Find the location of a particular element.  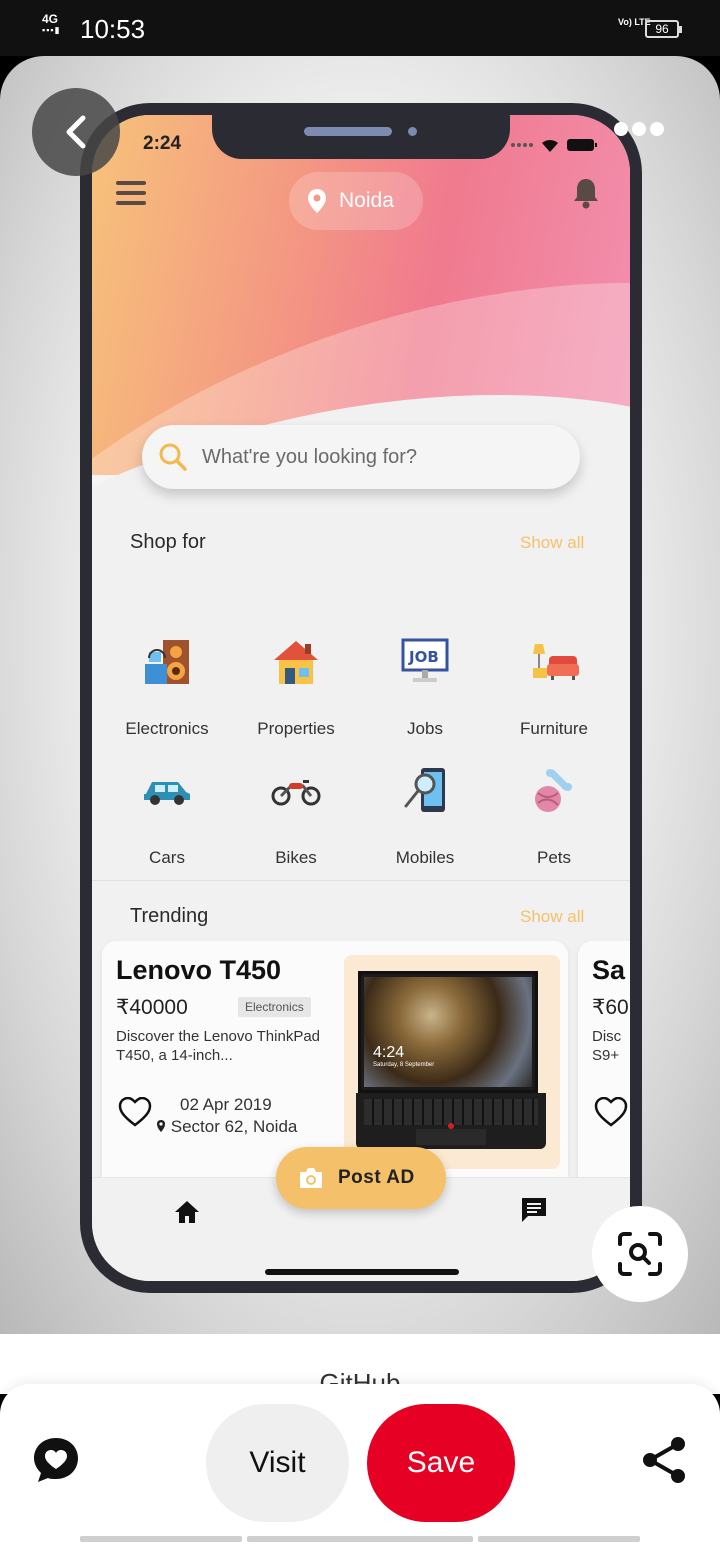

electronics-icon is located at coordinates (167, 662).